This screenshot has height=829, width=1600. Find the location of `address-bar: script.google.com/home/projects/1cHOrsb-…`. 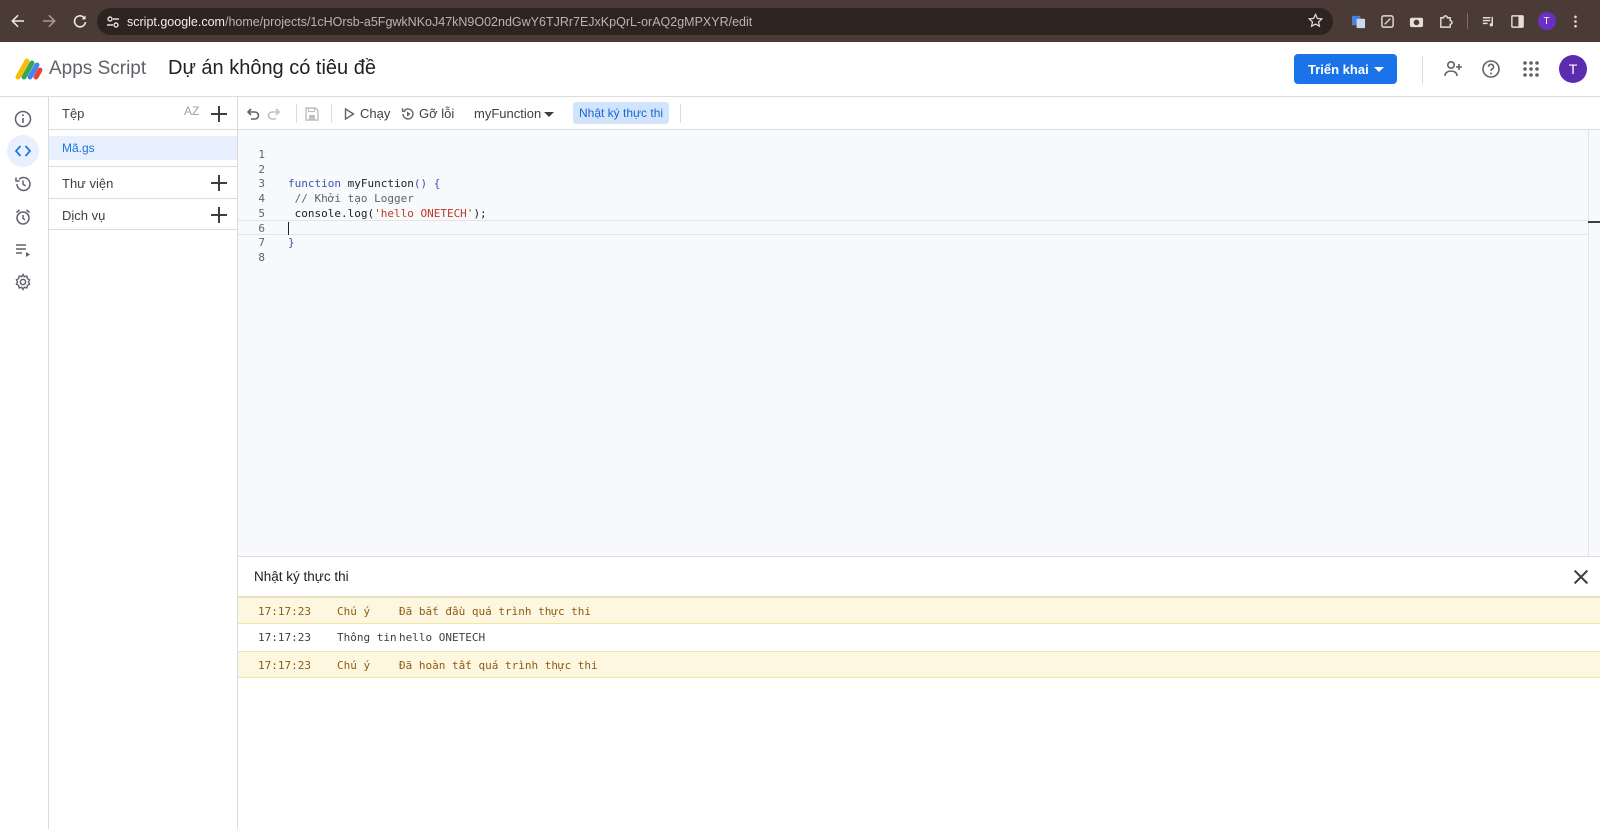

address-bar: script.google.com/home/projects/1cHOrsb-… is located at coordinates (715, 21).